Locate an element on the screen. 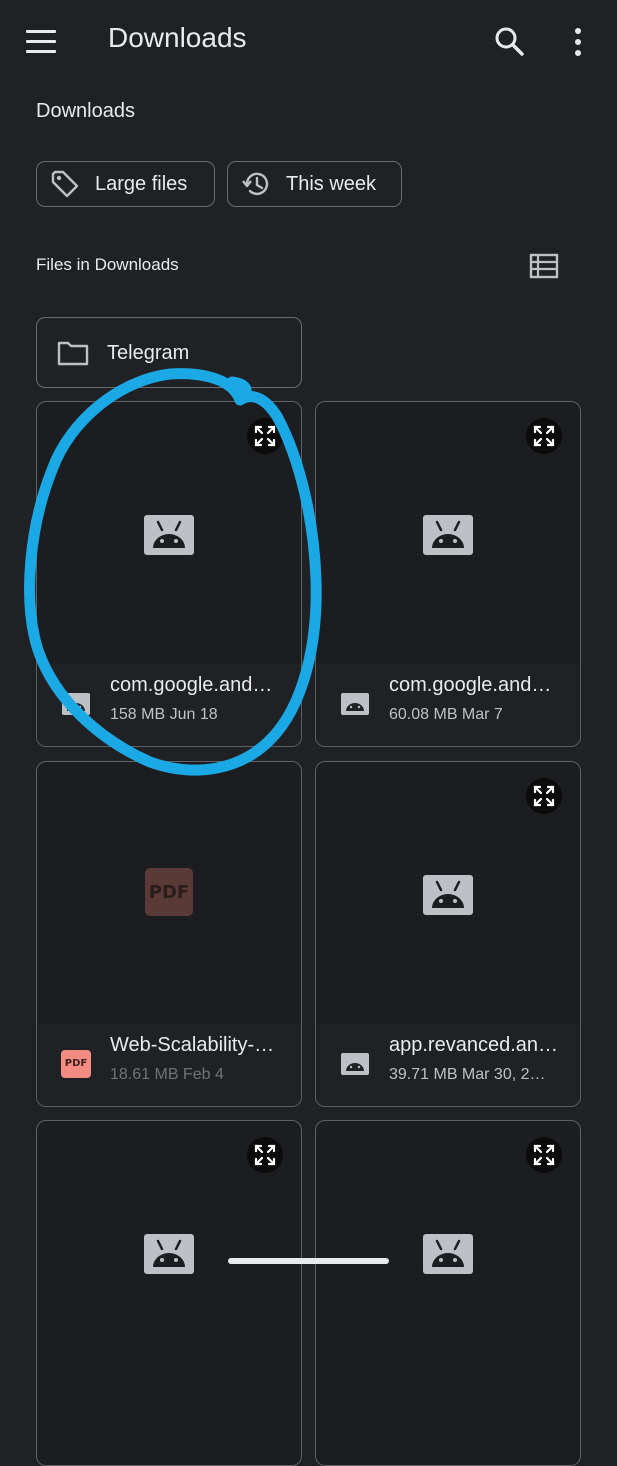 This screenshot has width=617, height=1466. file-card: PDF PDF Web-Scalability-… 18.61 MB Feb 4 is located at coordinates (169, 934).